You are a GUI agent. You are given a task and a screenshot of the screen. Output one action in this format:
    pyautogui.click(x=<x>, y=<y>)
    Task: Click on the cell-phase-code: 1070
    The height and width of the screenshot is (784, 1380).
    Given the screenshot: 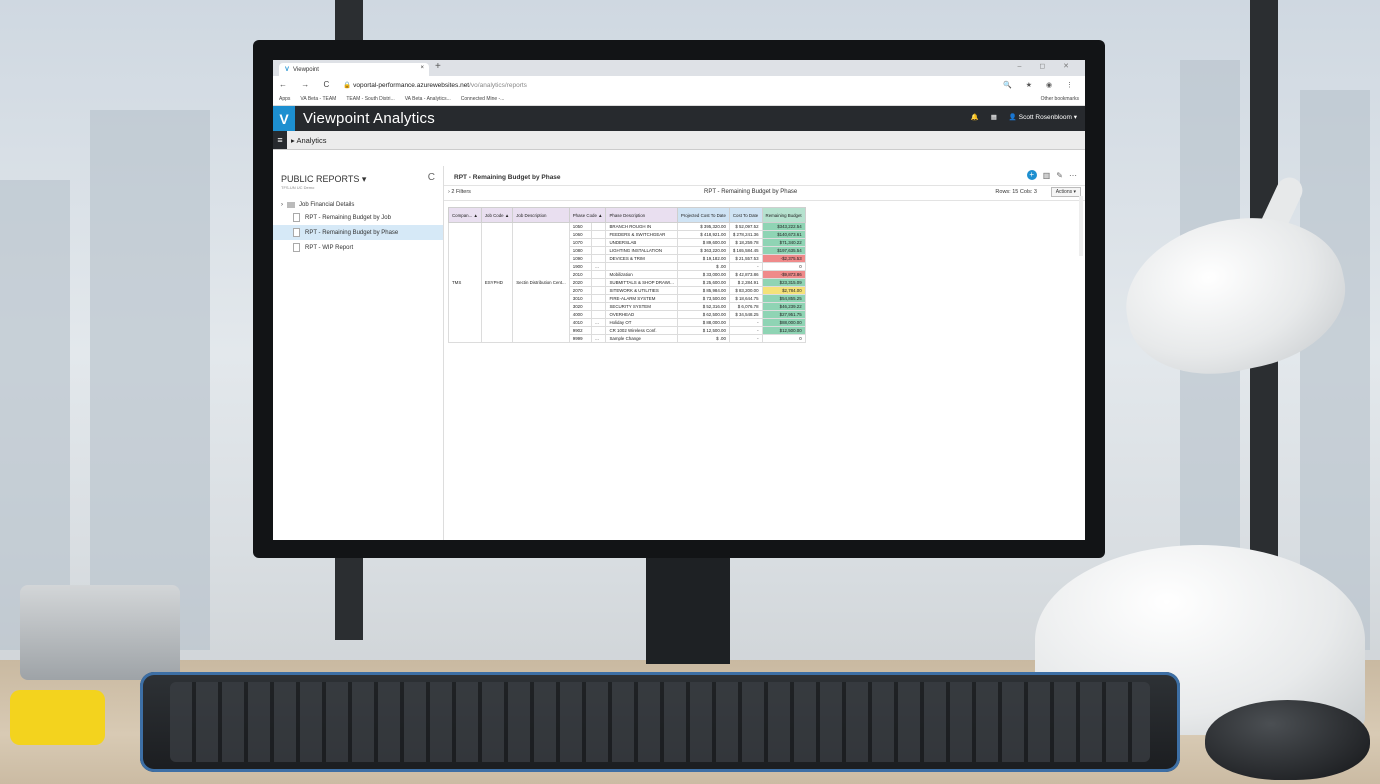 What is the action you would take?
    pyautogui.click(x=580, y=242)
    